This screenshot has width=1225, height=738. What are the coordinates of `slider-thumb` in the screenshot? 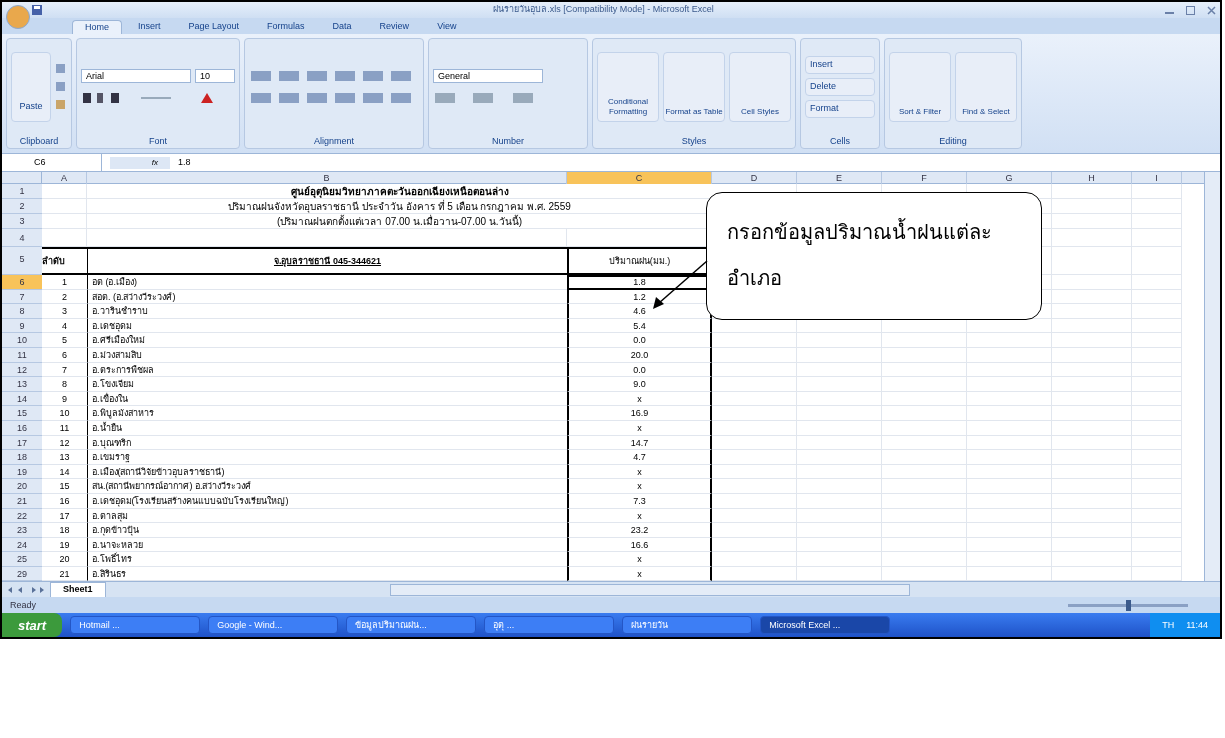 It's located at (1128, 605).